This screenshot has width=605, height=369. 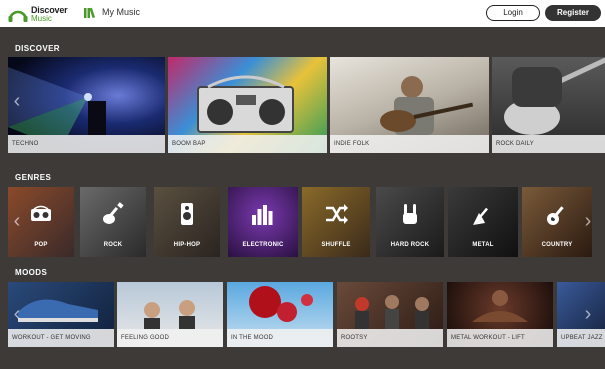 I want to click on genre-card-hard-rock: HARD ROCK, so click(x=410, y=222).